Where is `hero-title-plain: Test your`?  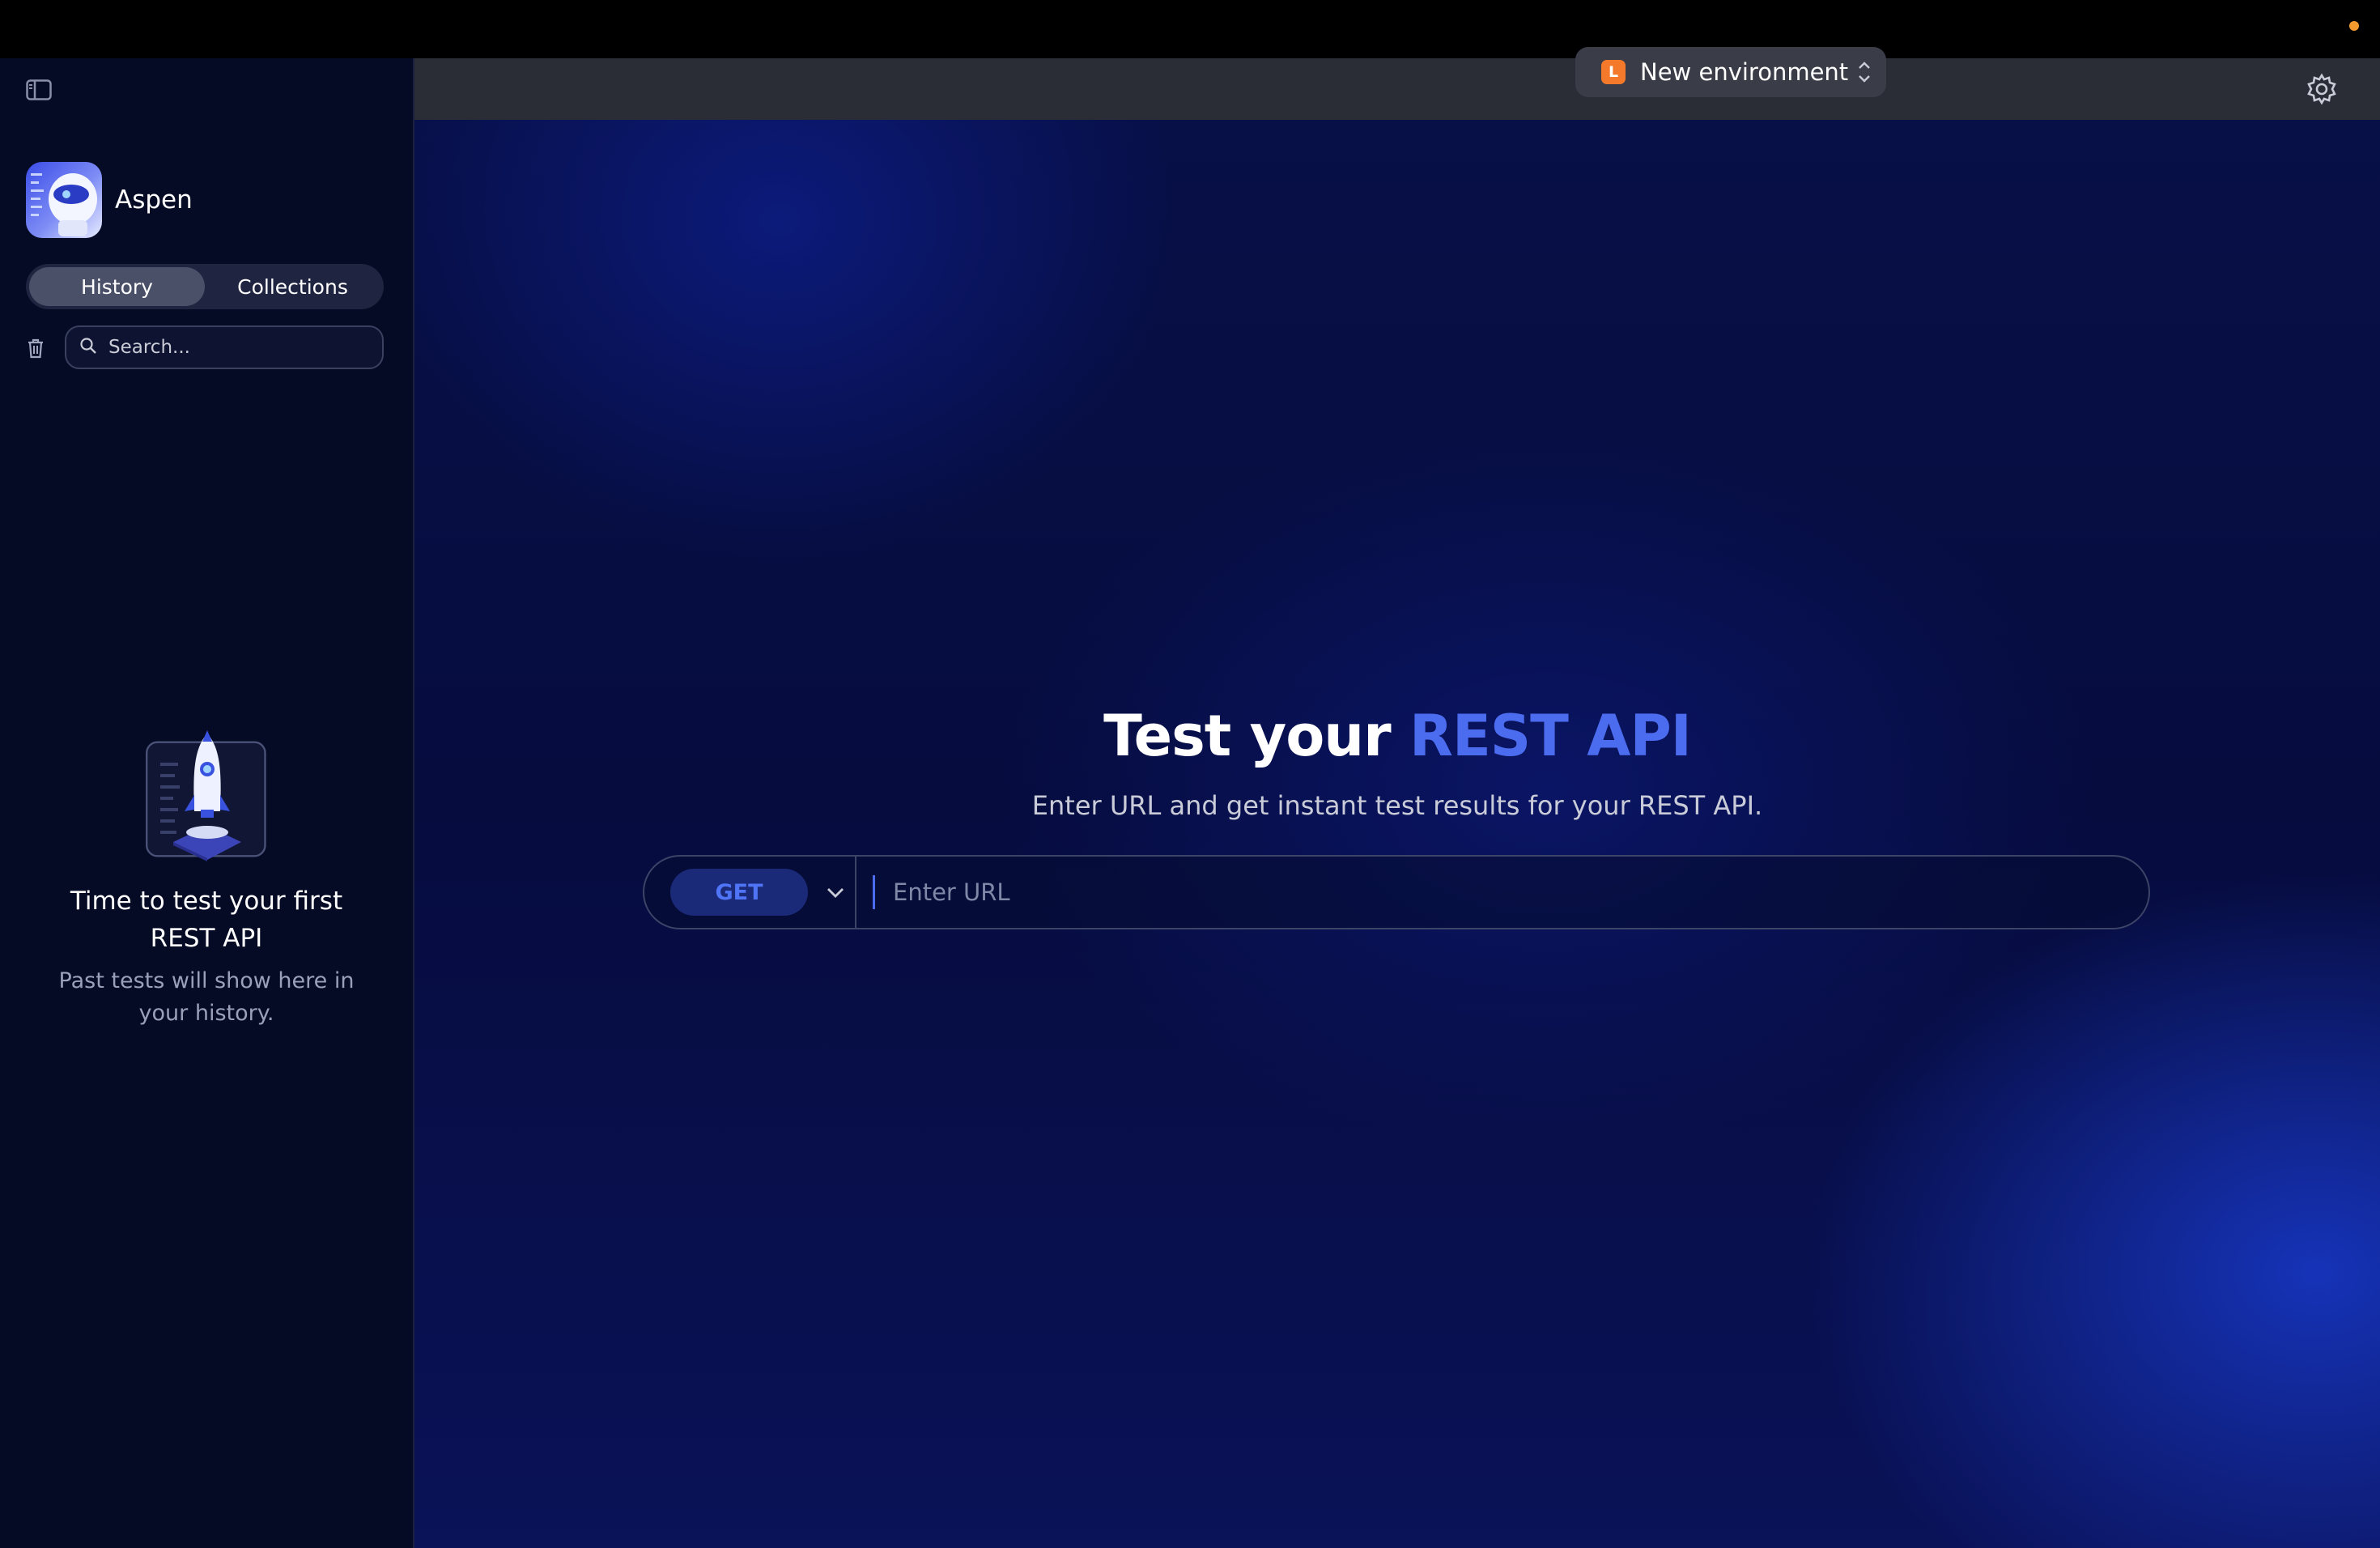 hero-title-plain: Test your is located at coordinates (1247, 736).